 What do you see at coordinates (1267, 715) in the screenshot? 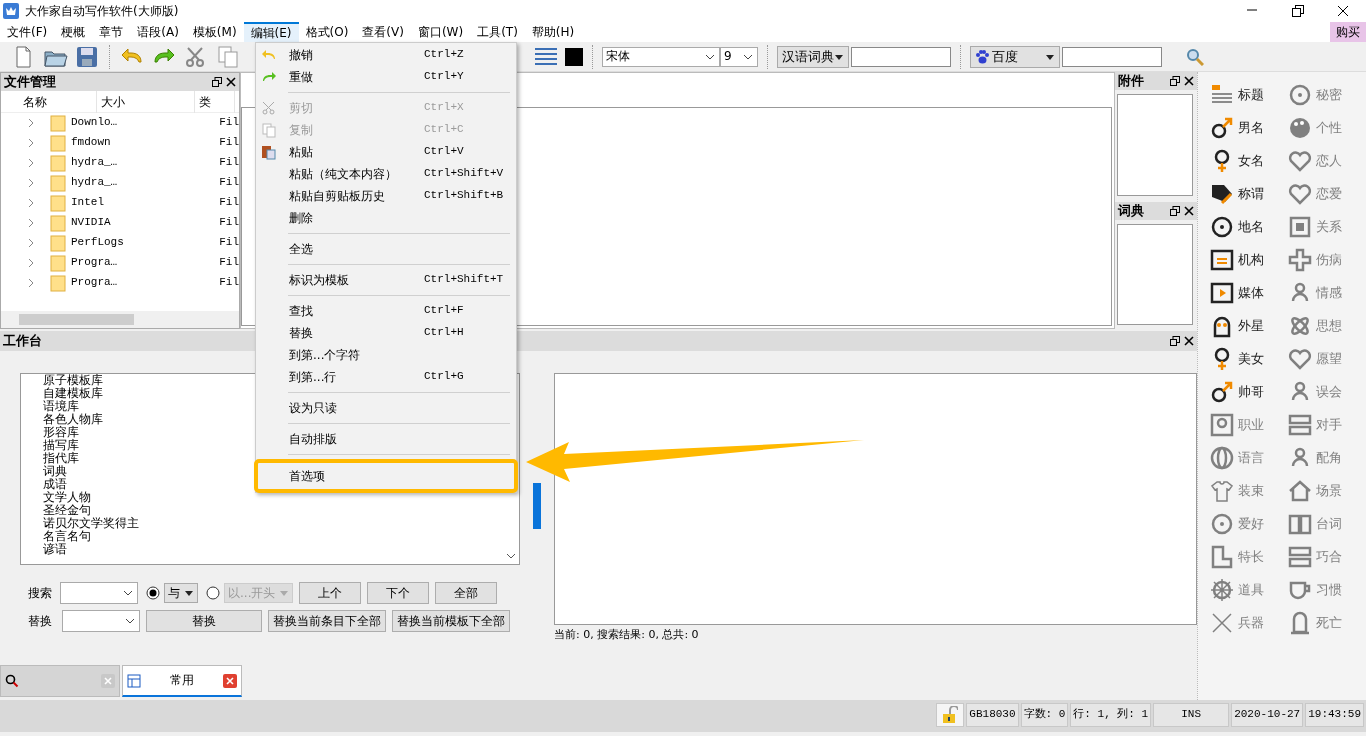
I see `status-field: 2020-10-27` at bounding box center [1267, 715].